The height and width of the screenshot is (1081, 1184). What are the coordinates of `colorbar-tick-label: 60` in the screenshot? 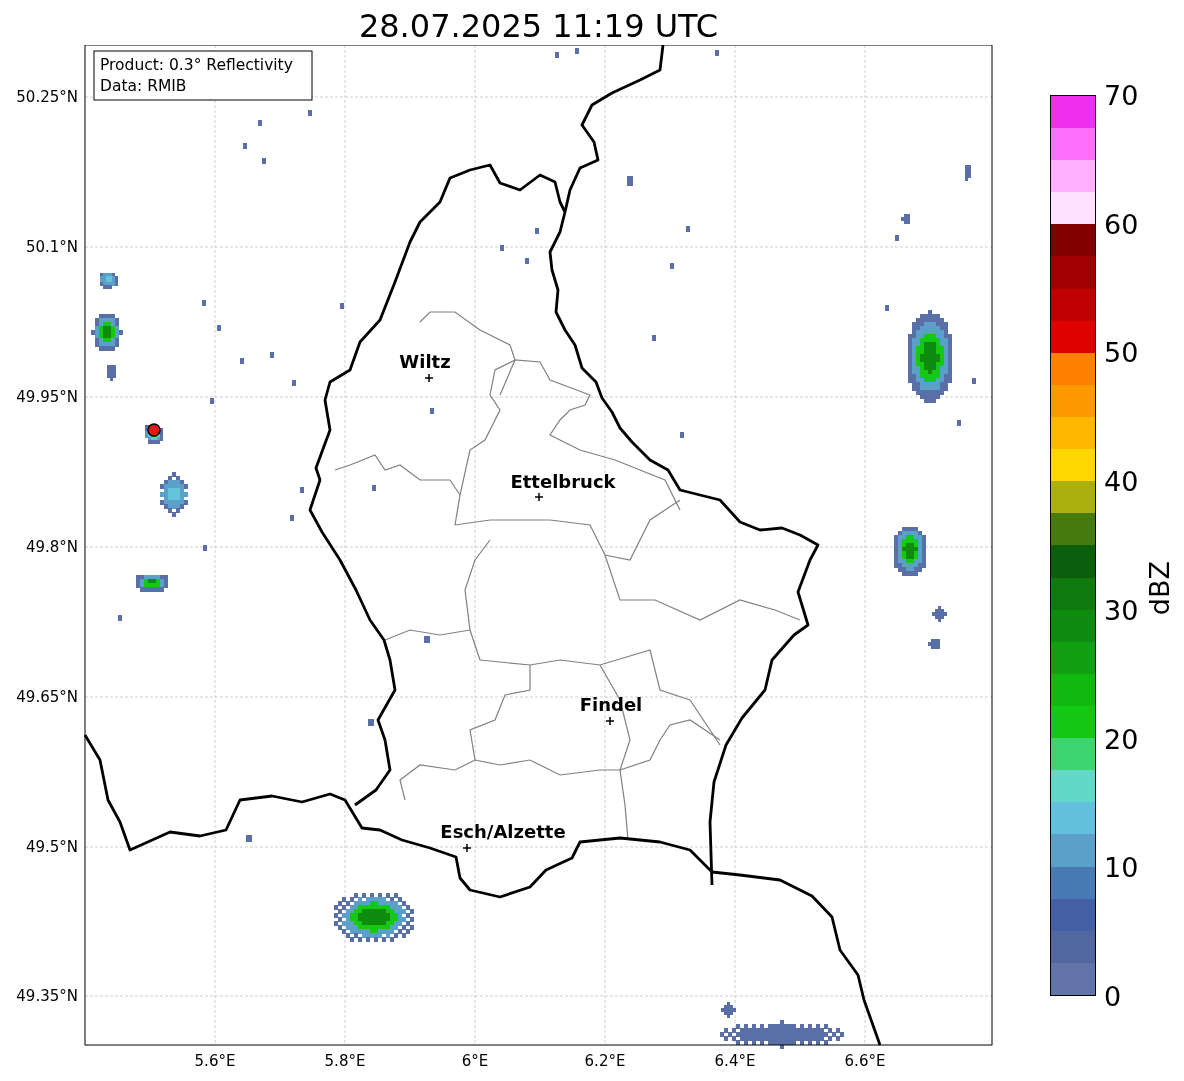 It's located at (1121, 224).